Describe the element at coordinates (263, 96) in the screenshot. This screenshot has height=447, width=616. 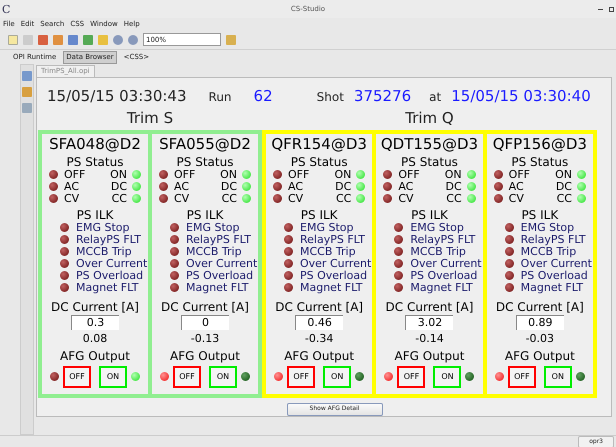
I see `run-number: 62` at that location.